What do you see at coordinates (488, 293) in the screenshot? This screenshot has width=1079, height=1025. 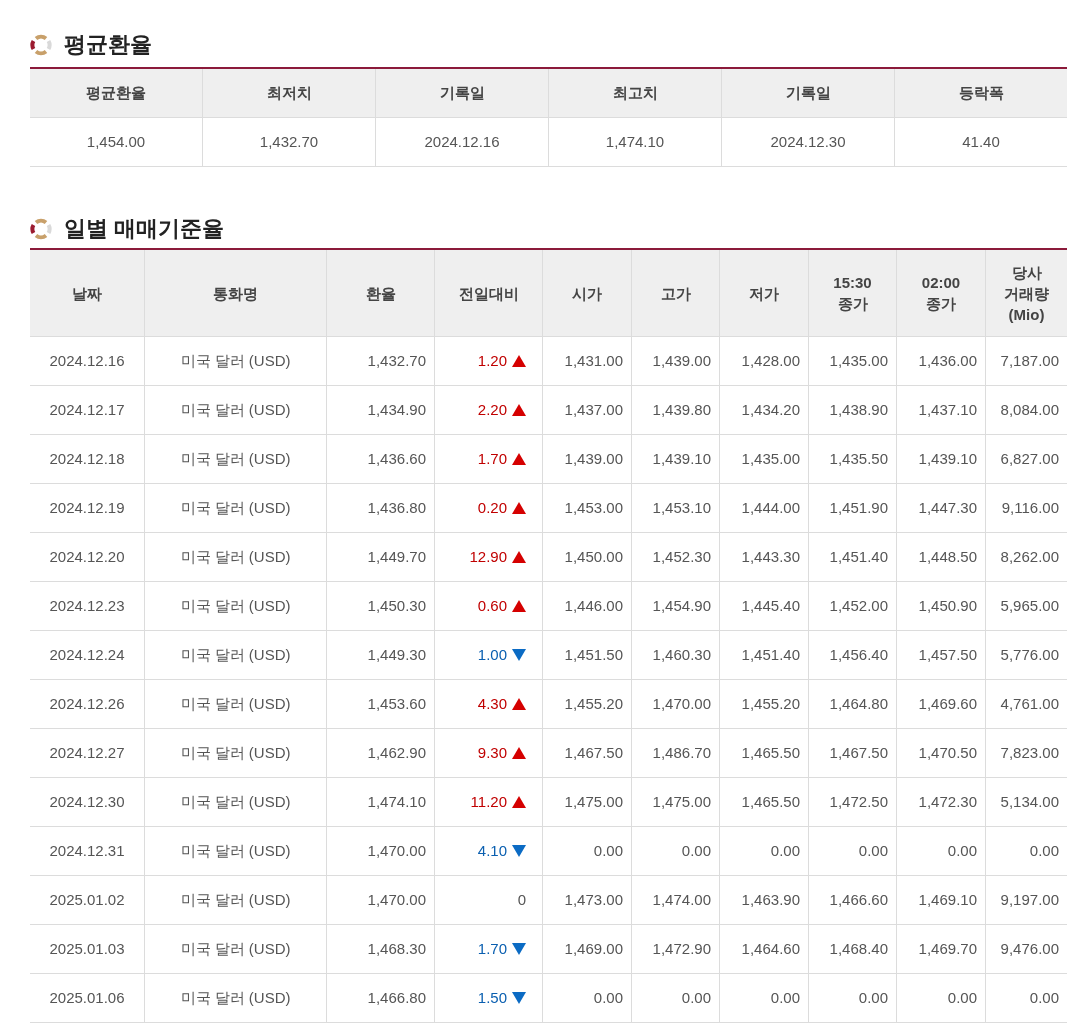 I see `column-header: 전일대비` at bounding box center [488, 293].